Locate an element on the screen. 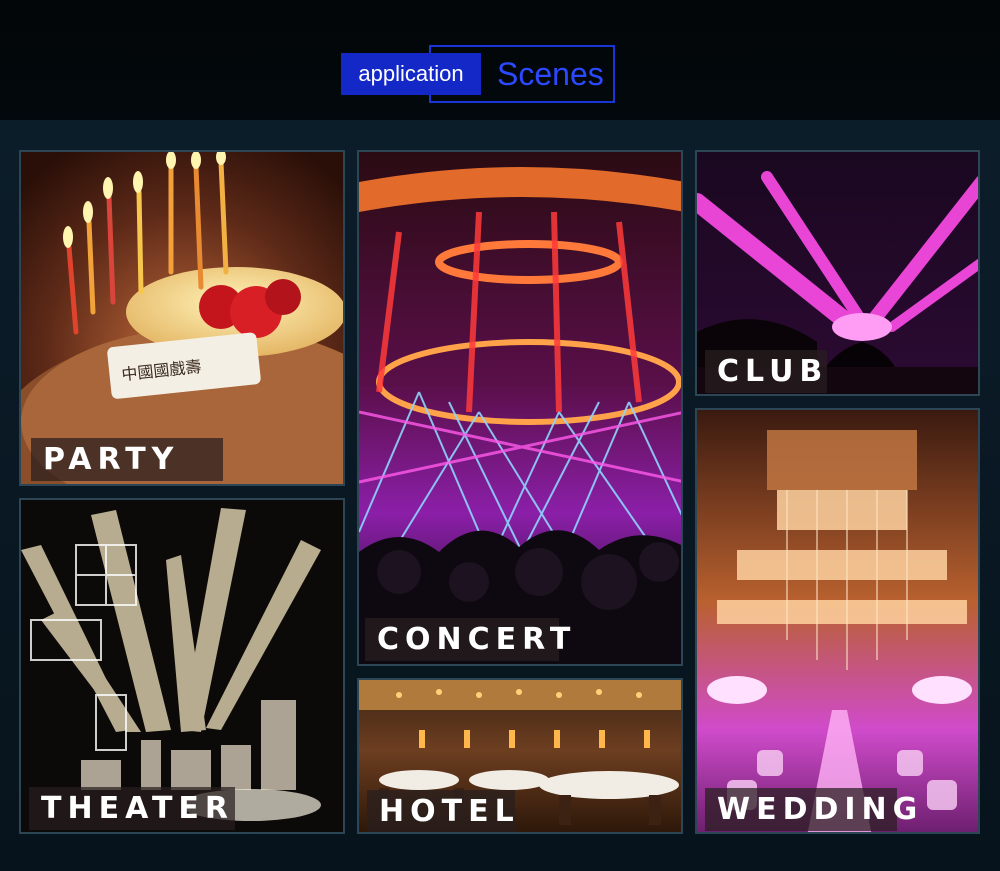  tile-theater: THEATER is located at coordinates (182, 666).